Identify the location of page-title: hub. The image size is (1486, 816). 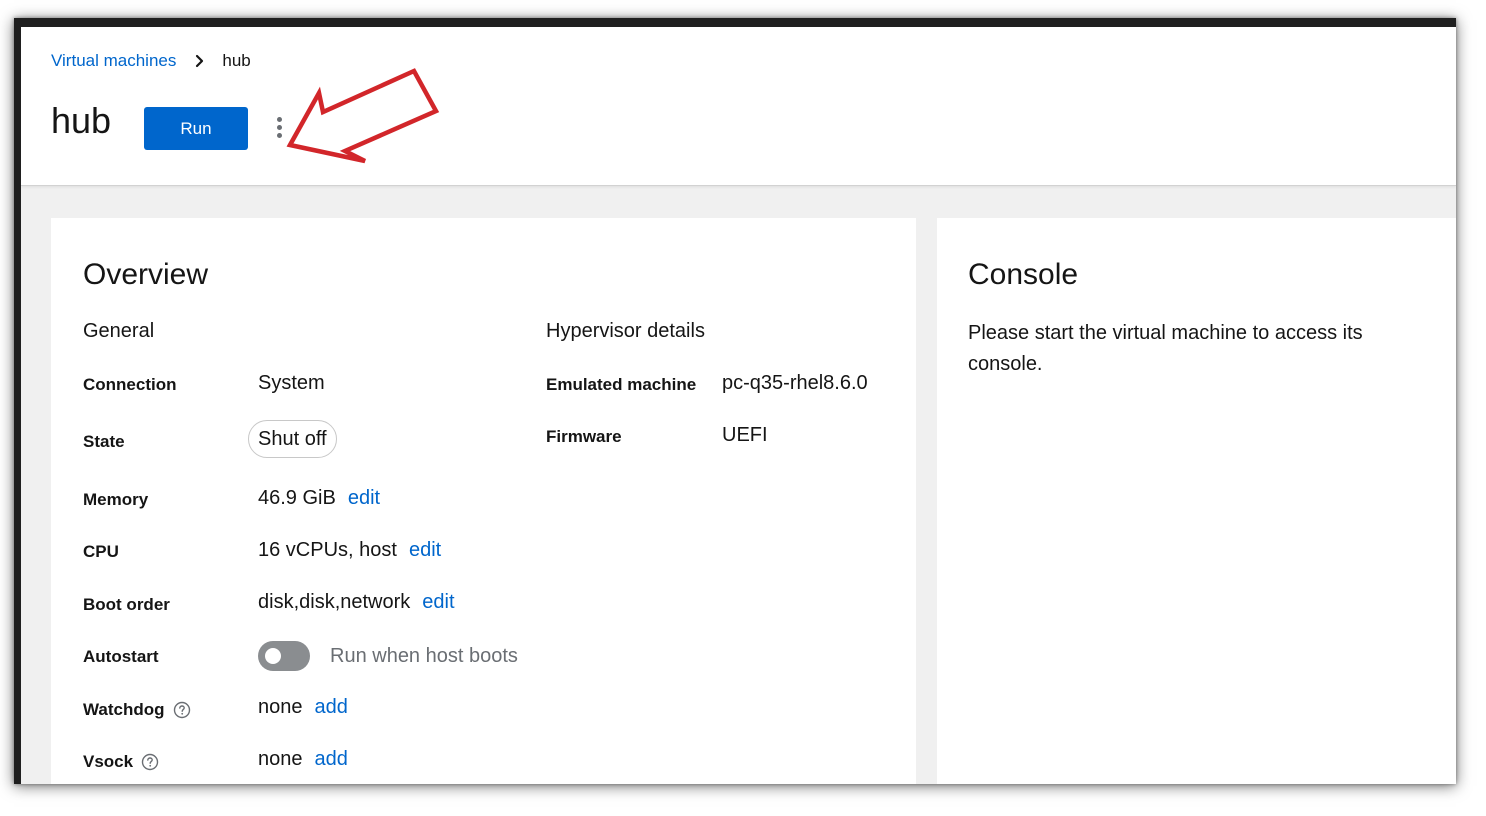
(81, 120).